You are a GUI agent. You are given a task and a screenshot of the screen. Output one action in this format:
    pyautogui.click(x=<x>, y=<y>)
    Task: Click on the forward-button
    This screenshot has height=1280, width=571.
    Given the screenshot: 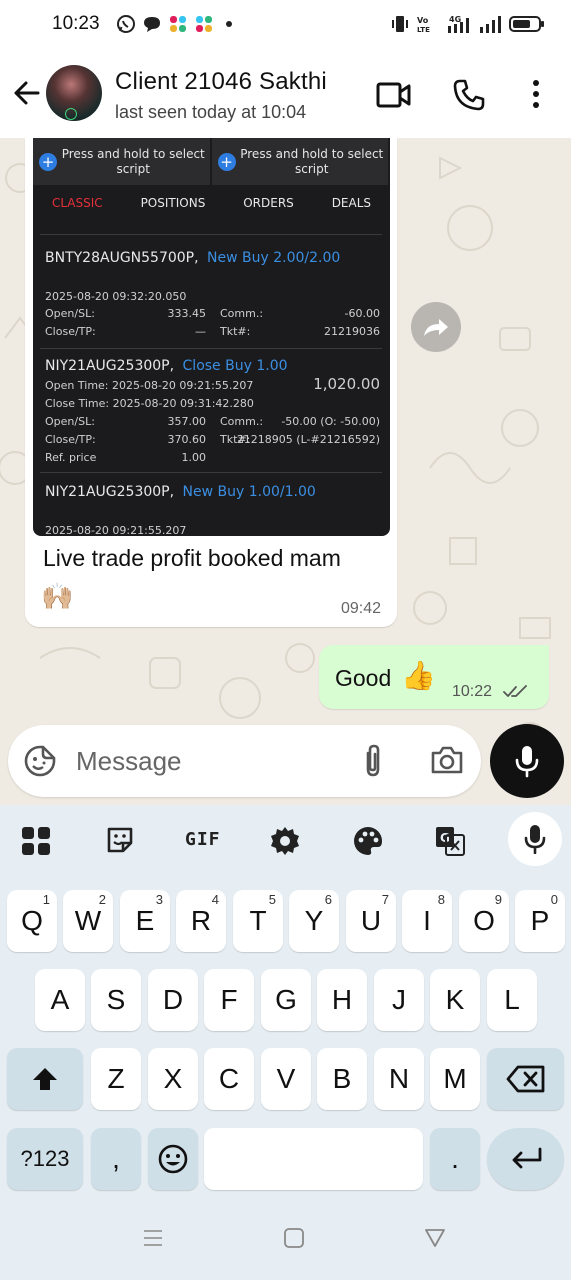 What is the action you would take?
    pyautogui.click(x=436, y=327)
    